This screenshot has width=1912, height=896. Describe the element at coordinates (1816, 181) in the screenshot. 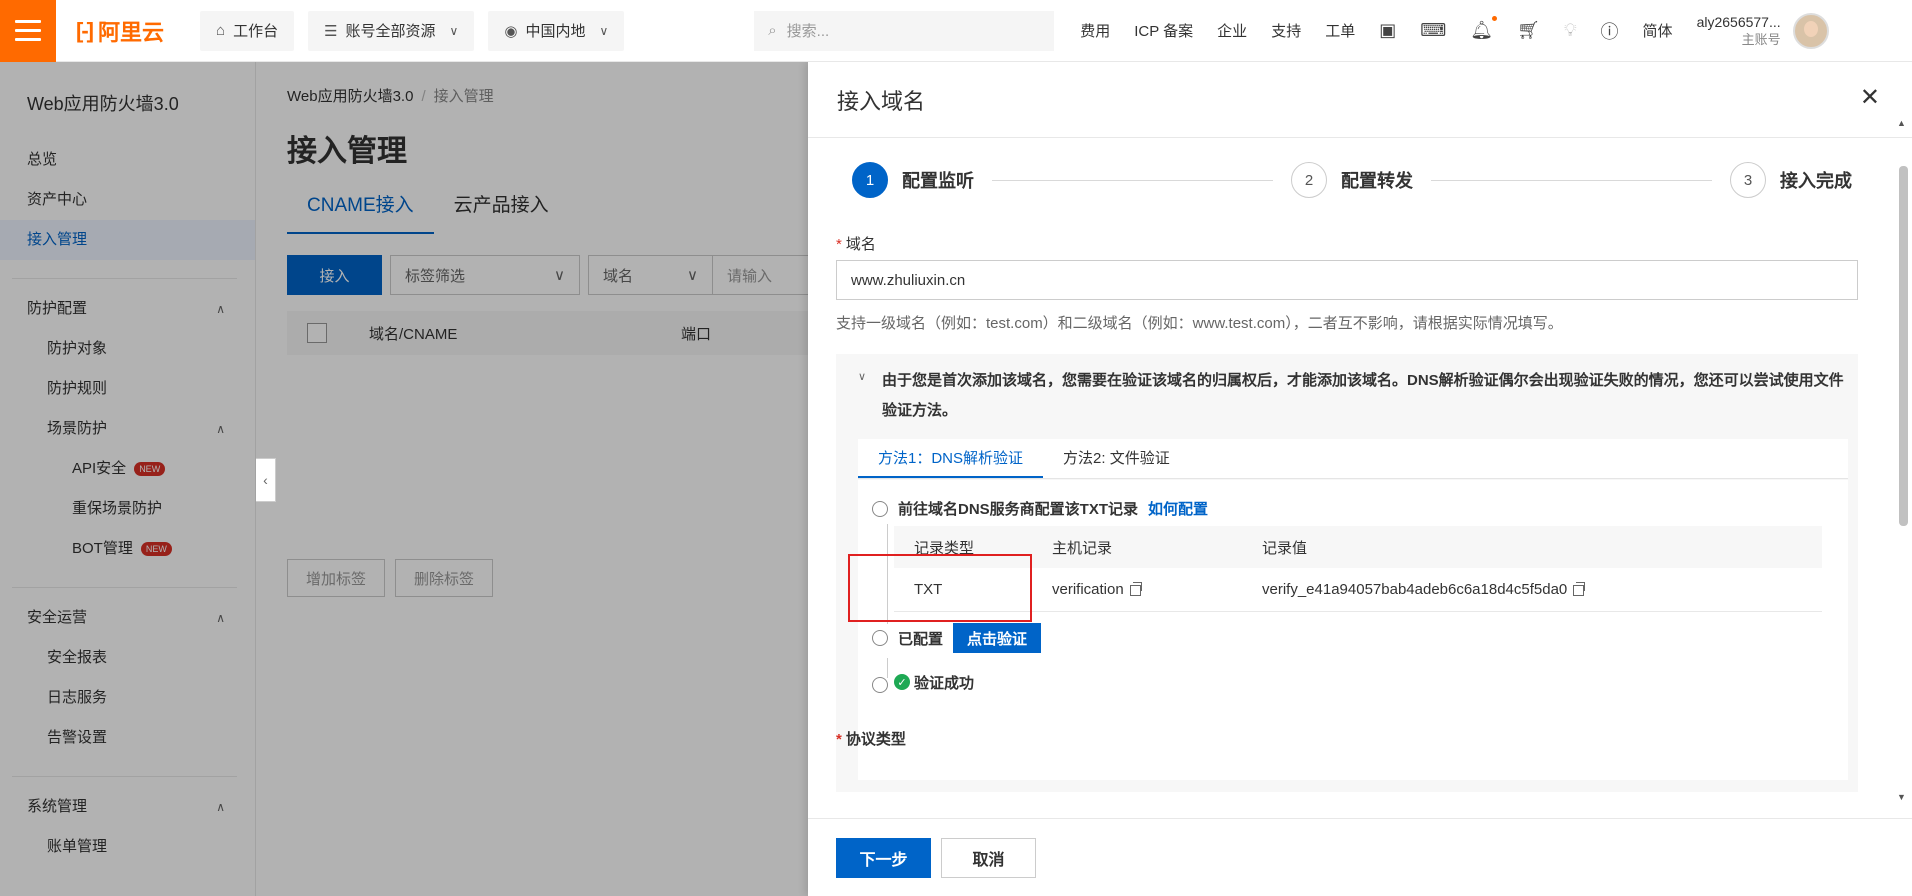

I see `step-3-label: 接入完成` at that location.